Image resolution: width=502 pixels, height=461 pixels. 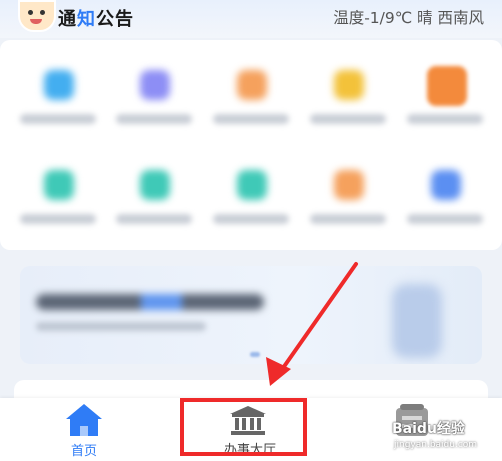 What do you see at coordinates (312, 324) in the screenshot?
I see `red-arrow-icon` at bounding box center [312, 324].